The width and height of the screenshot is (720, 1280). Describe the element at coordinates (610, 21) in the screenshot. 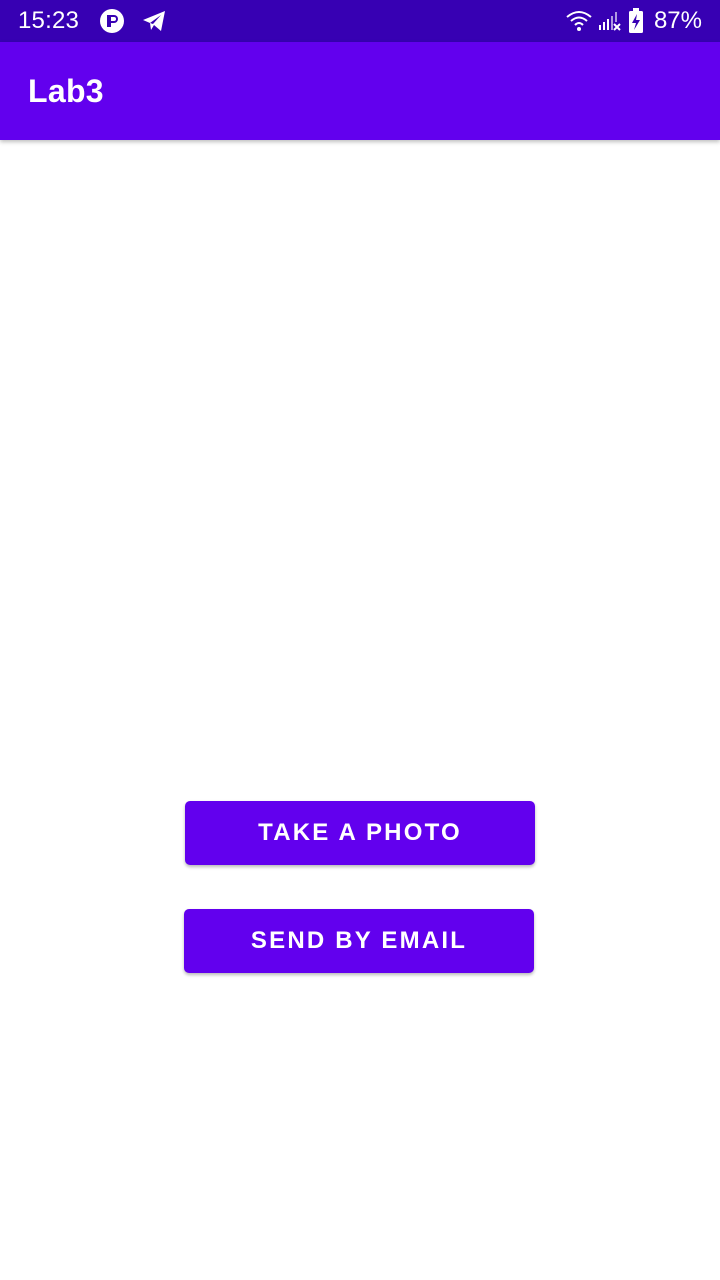

I see `signal-no-service-icon` at that location.